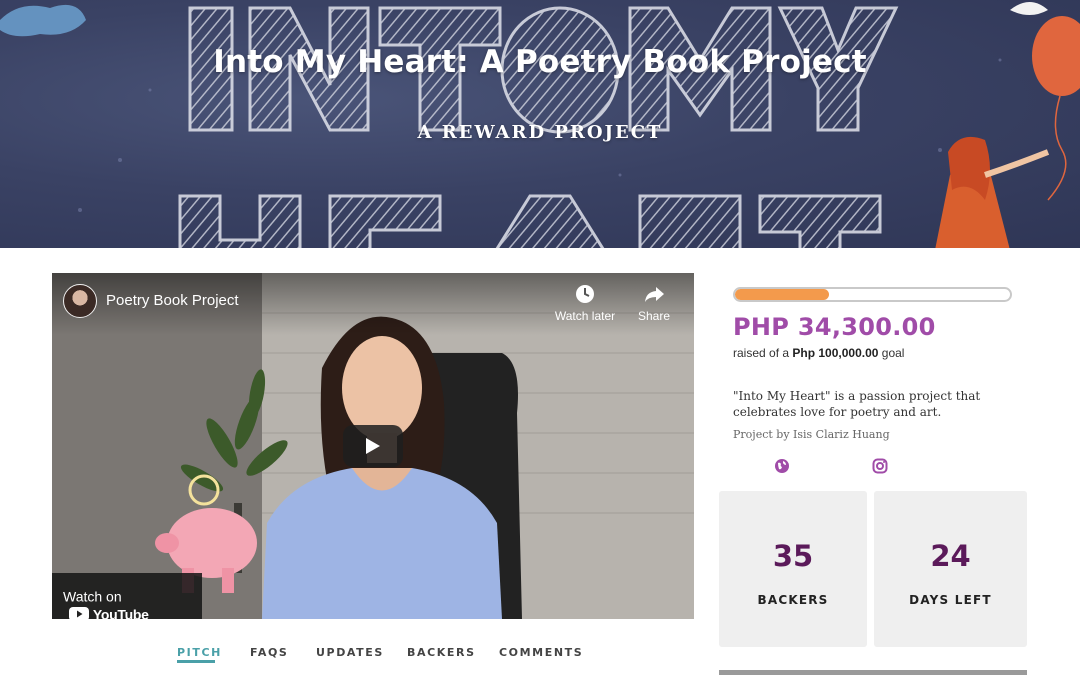  I want to click on tab-comments: COMMENTS, so click(541, 652).